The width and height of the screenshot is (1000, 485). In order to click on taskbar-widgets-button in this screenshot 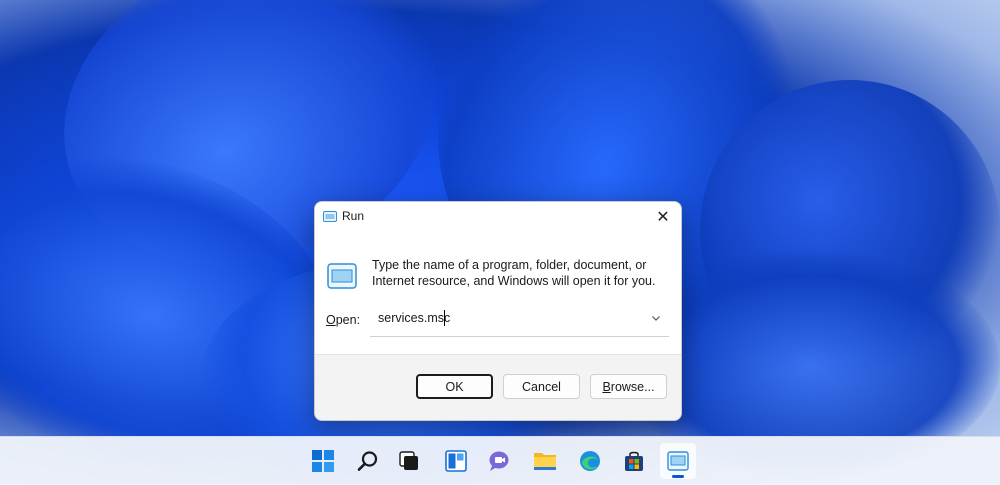, I will do `click(456, 461)`.